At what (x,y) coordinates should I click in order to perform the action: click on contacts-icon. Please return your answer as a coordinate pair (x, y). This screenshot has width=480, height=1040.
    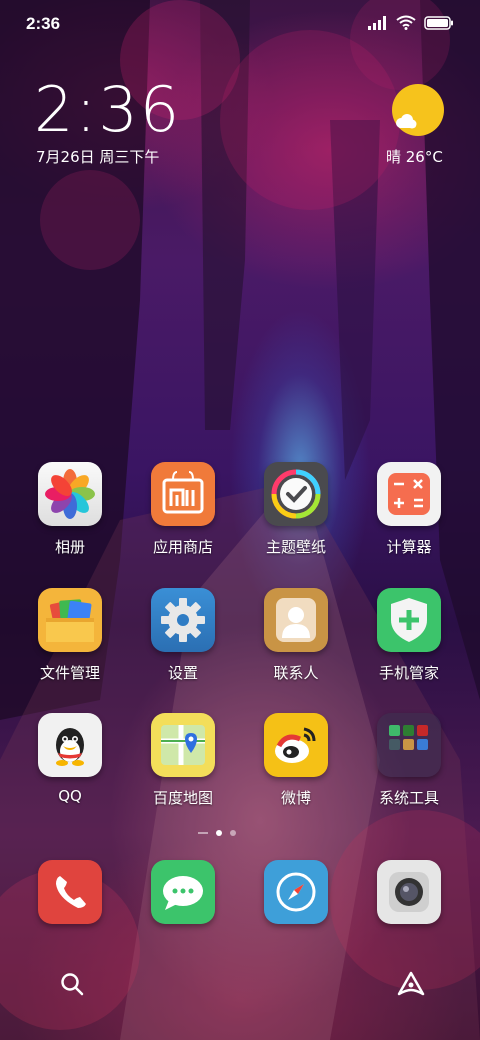
    Looking at the image, I should click on (296, 620).